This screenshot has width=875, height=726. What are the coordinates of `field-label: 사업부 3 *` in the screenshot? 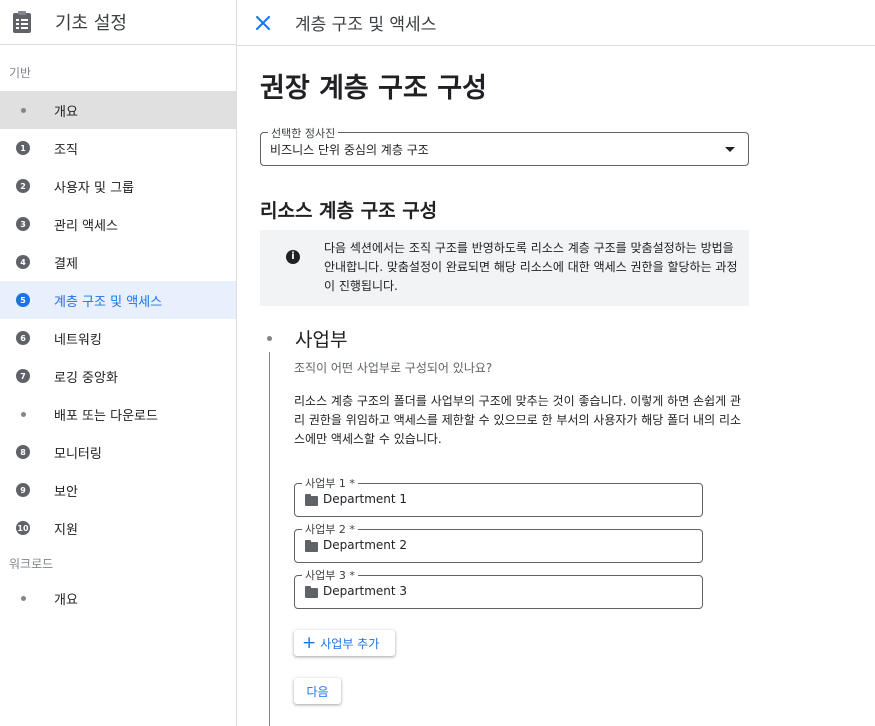 It's located at (330, 575).